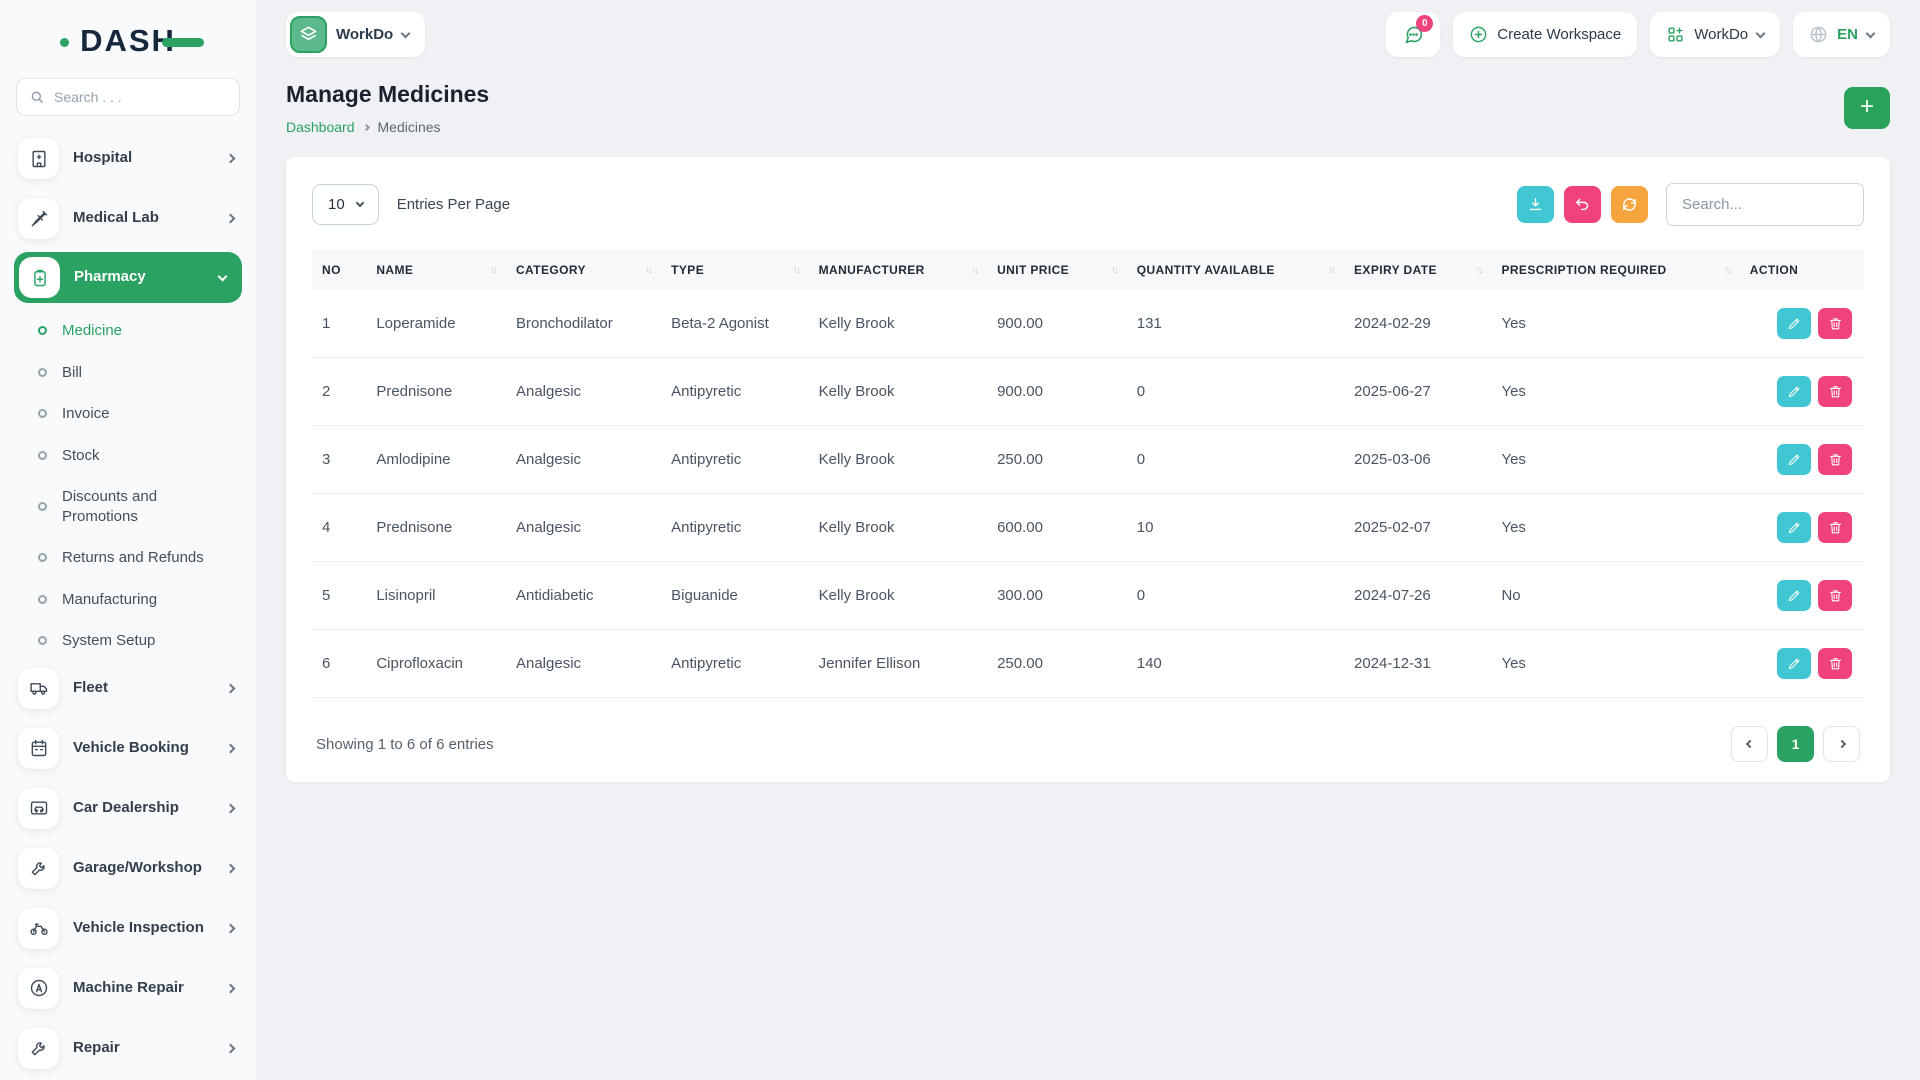  What do you see at coordinates (898, 663) in the screenshot?
I see `cell-manufacturer: Jennifer Ellison` at bounding box center [898, 663].